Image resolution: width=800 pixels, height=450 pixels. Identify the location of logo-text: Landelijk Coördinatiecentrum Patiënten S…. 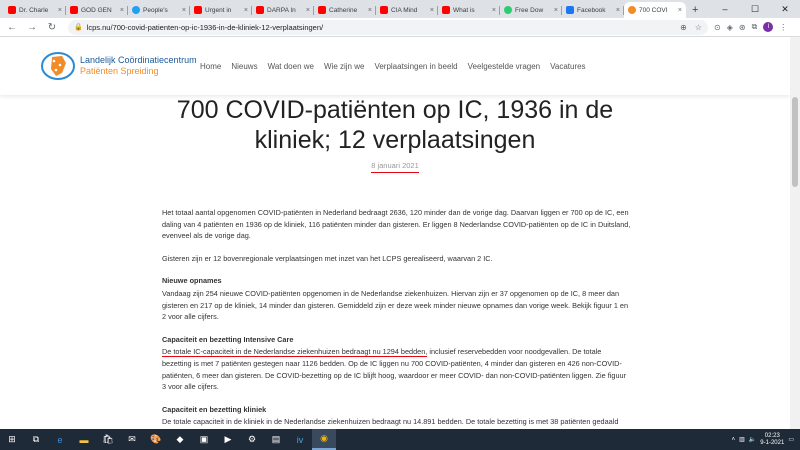
(138, 66).